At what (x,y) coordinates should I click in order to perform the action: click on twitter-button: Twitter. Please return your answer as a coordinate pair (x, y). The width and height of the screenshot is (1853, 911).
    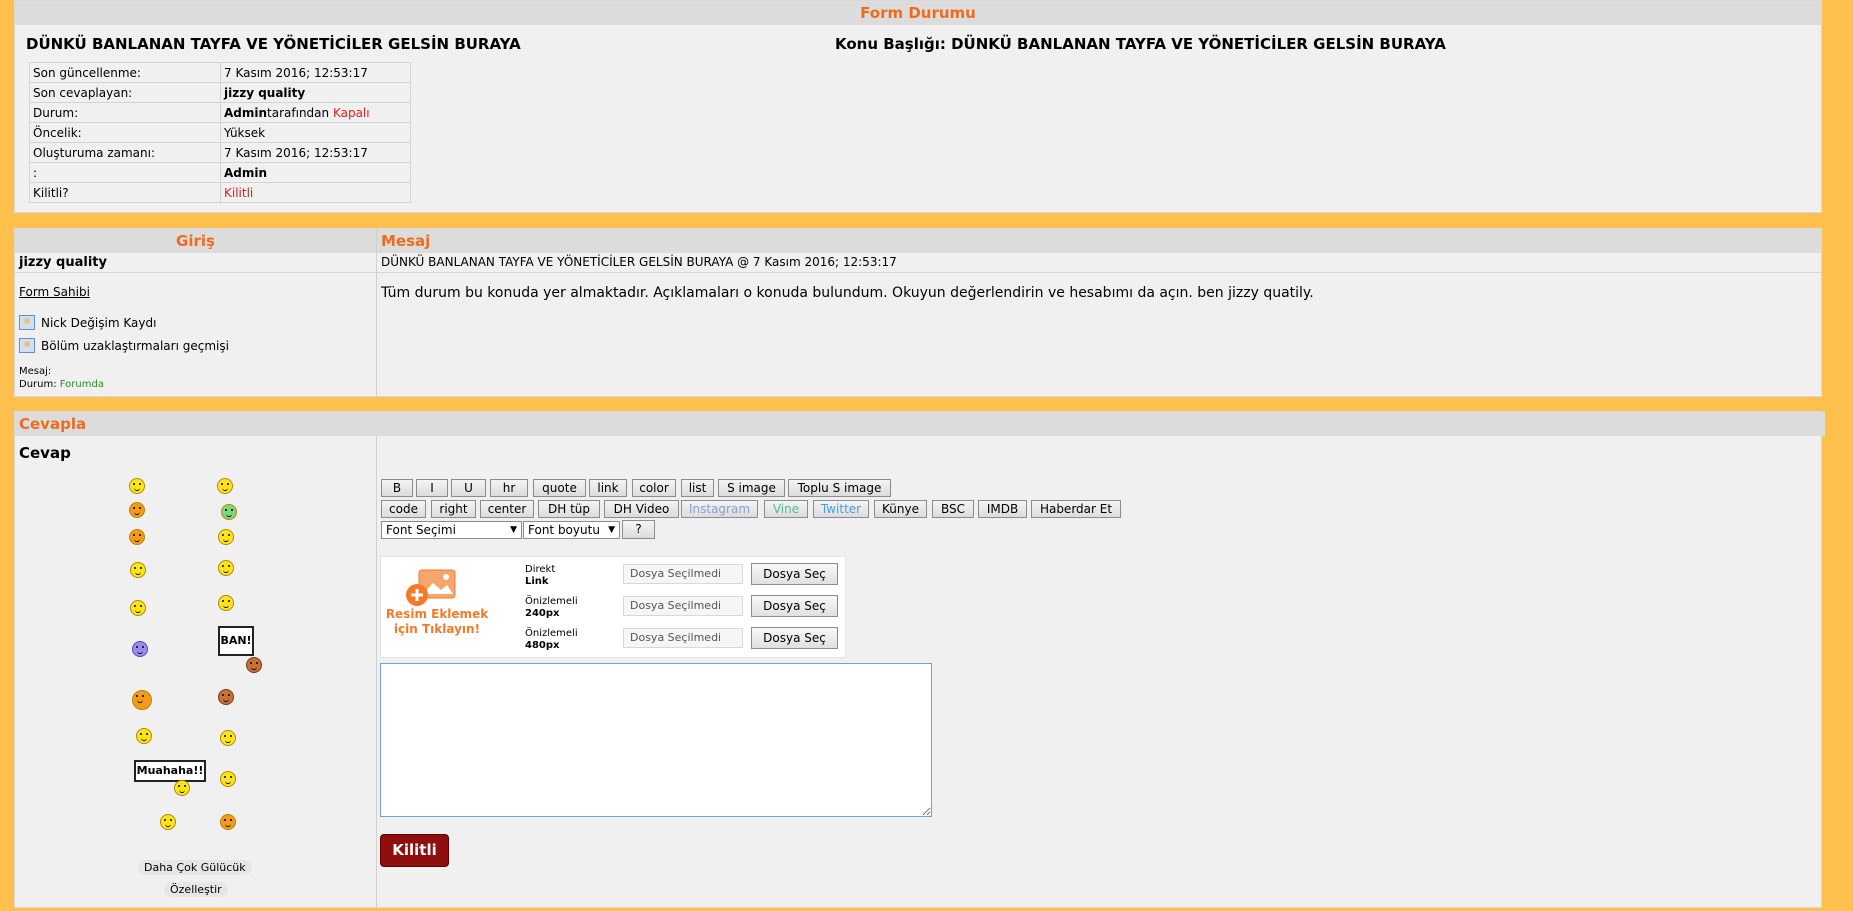
    Looking at the image, I should click on (841, 509).